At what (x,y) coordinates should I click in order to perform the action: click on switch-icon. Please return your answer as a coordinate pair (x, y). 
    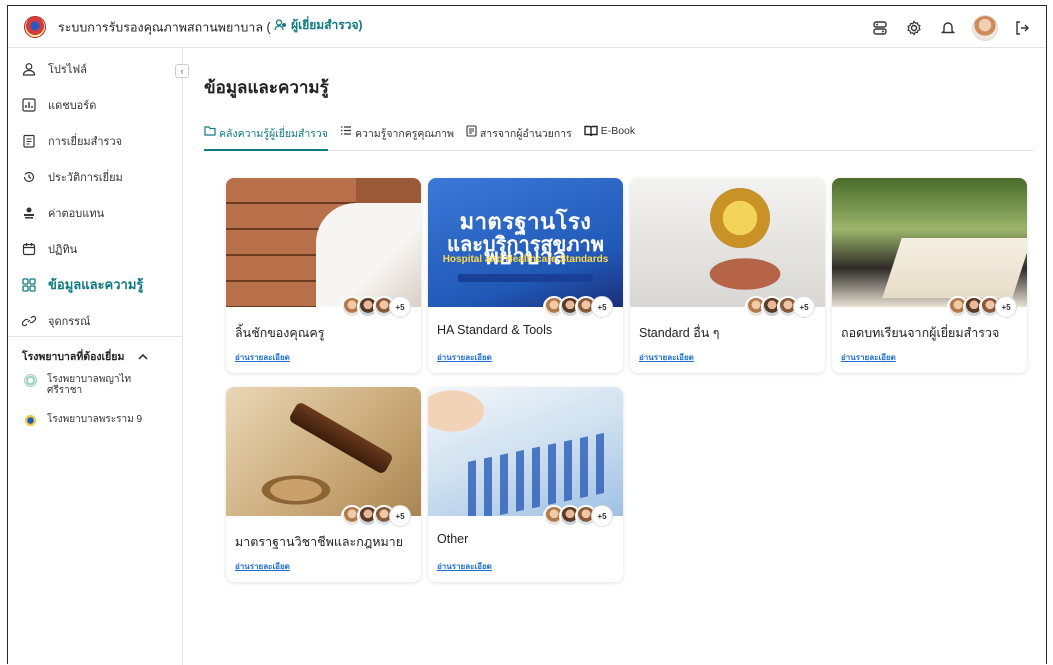
    Looking at the image, I should click on (880, 28).